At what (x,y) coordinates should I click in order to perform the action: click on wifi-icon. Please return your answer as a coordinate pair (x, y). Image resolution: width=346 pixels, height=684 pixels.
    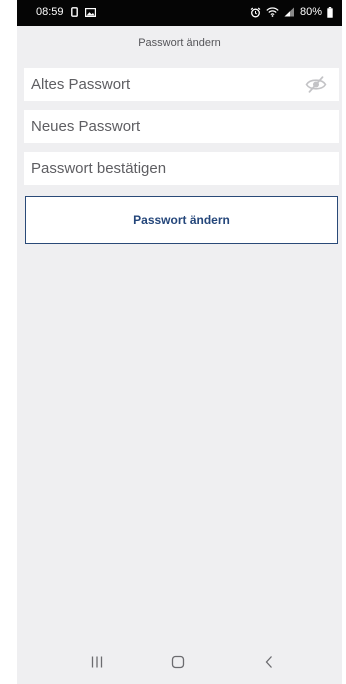
    Looking at the image, I should click on (272, 12).